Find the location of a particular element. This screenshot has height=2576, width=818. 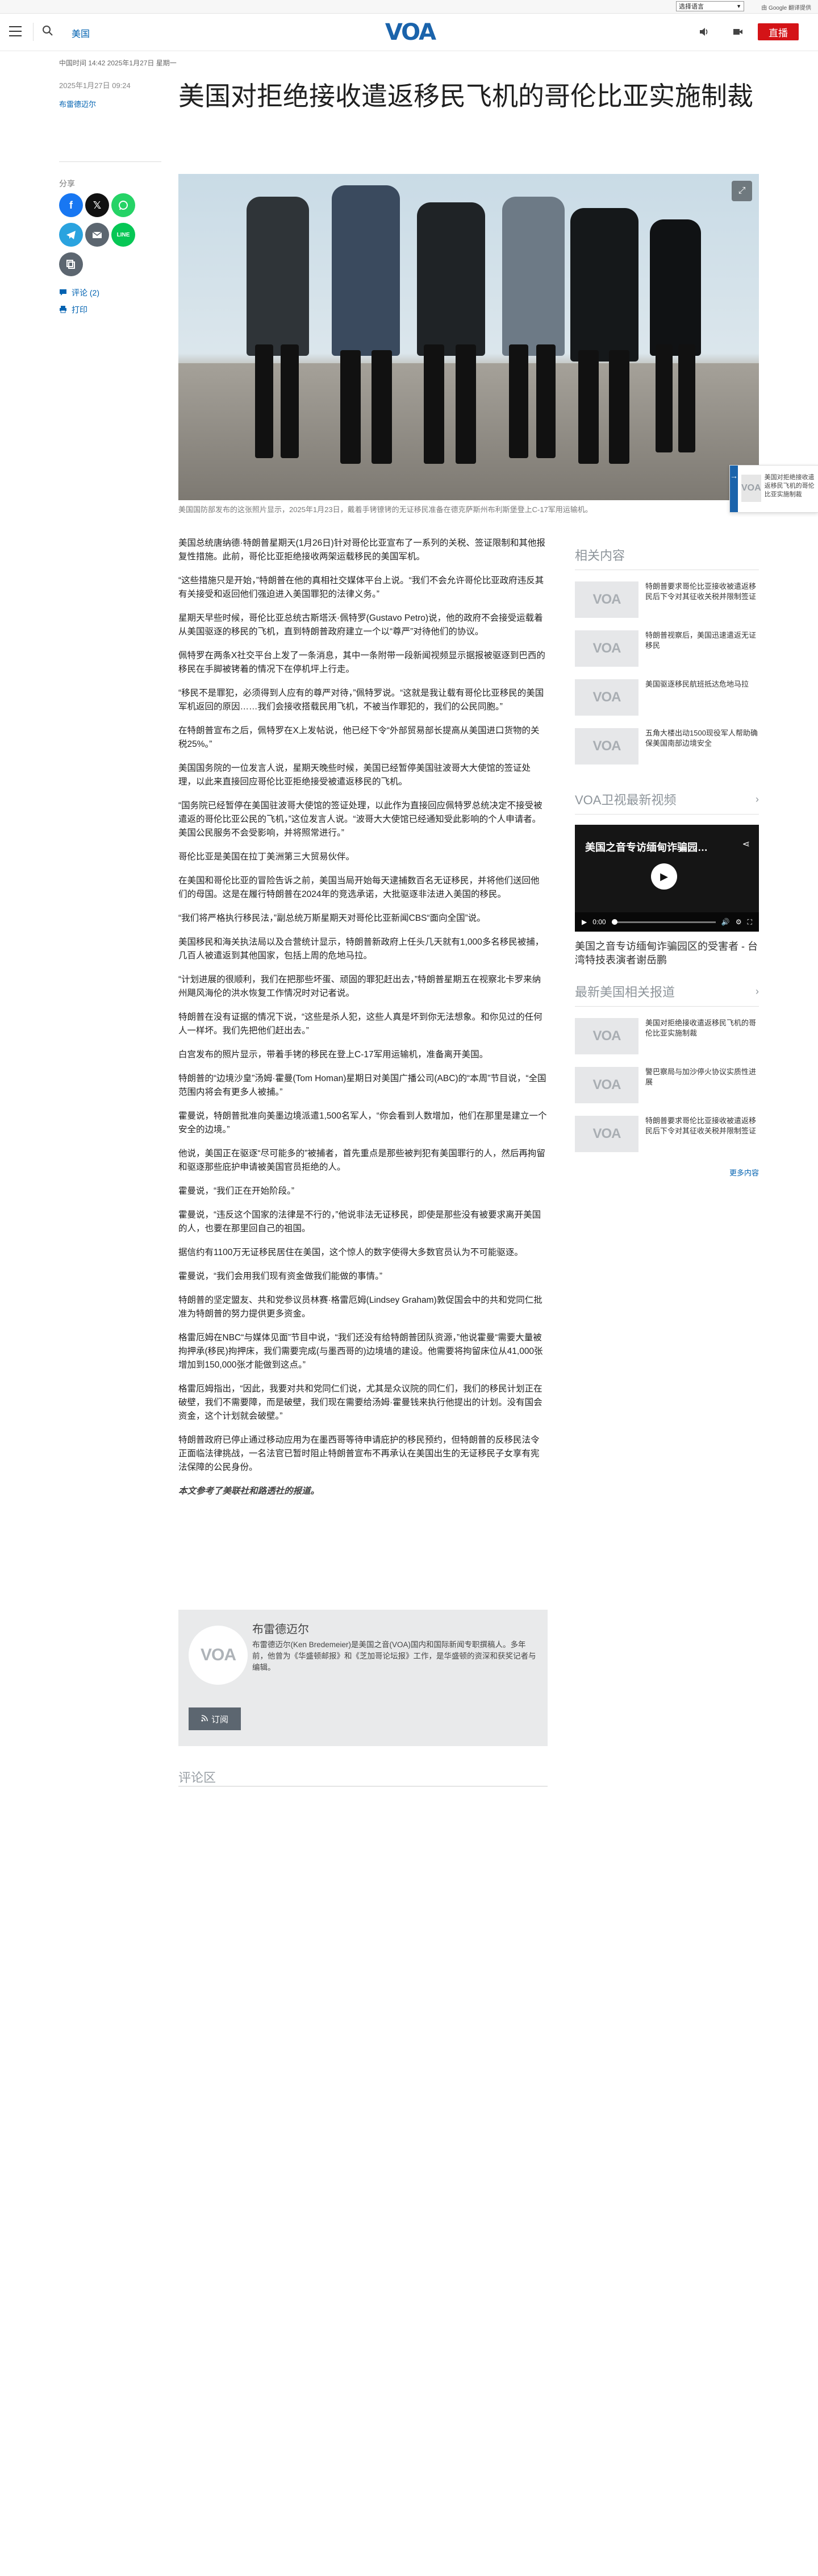

utility-bar: 选择语言 ▼ 由 Google 翻译提供 is located at coordinates (409, 7).